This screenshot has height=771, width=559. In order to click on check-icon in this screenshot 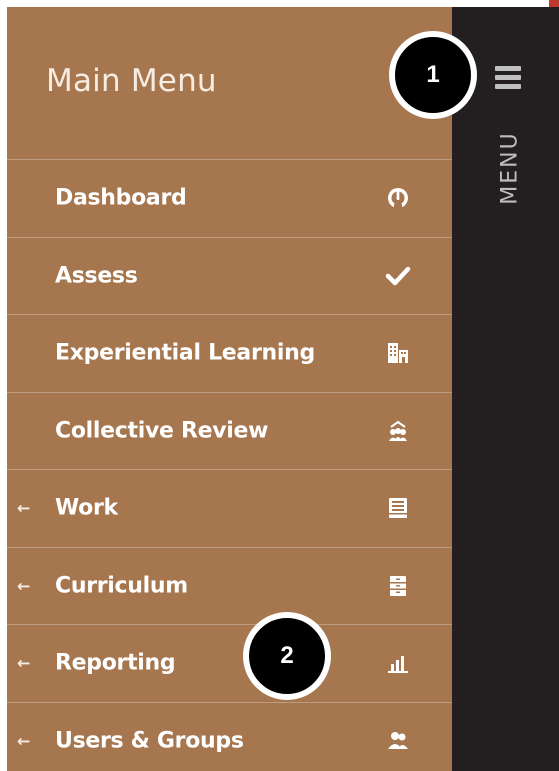, I will do `click(398, 276)`.